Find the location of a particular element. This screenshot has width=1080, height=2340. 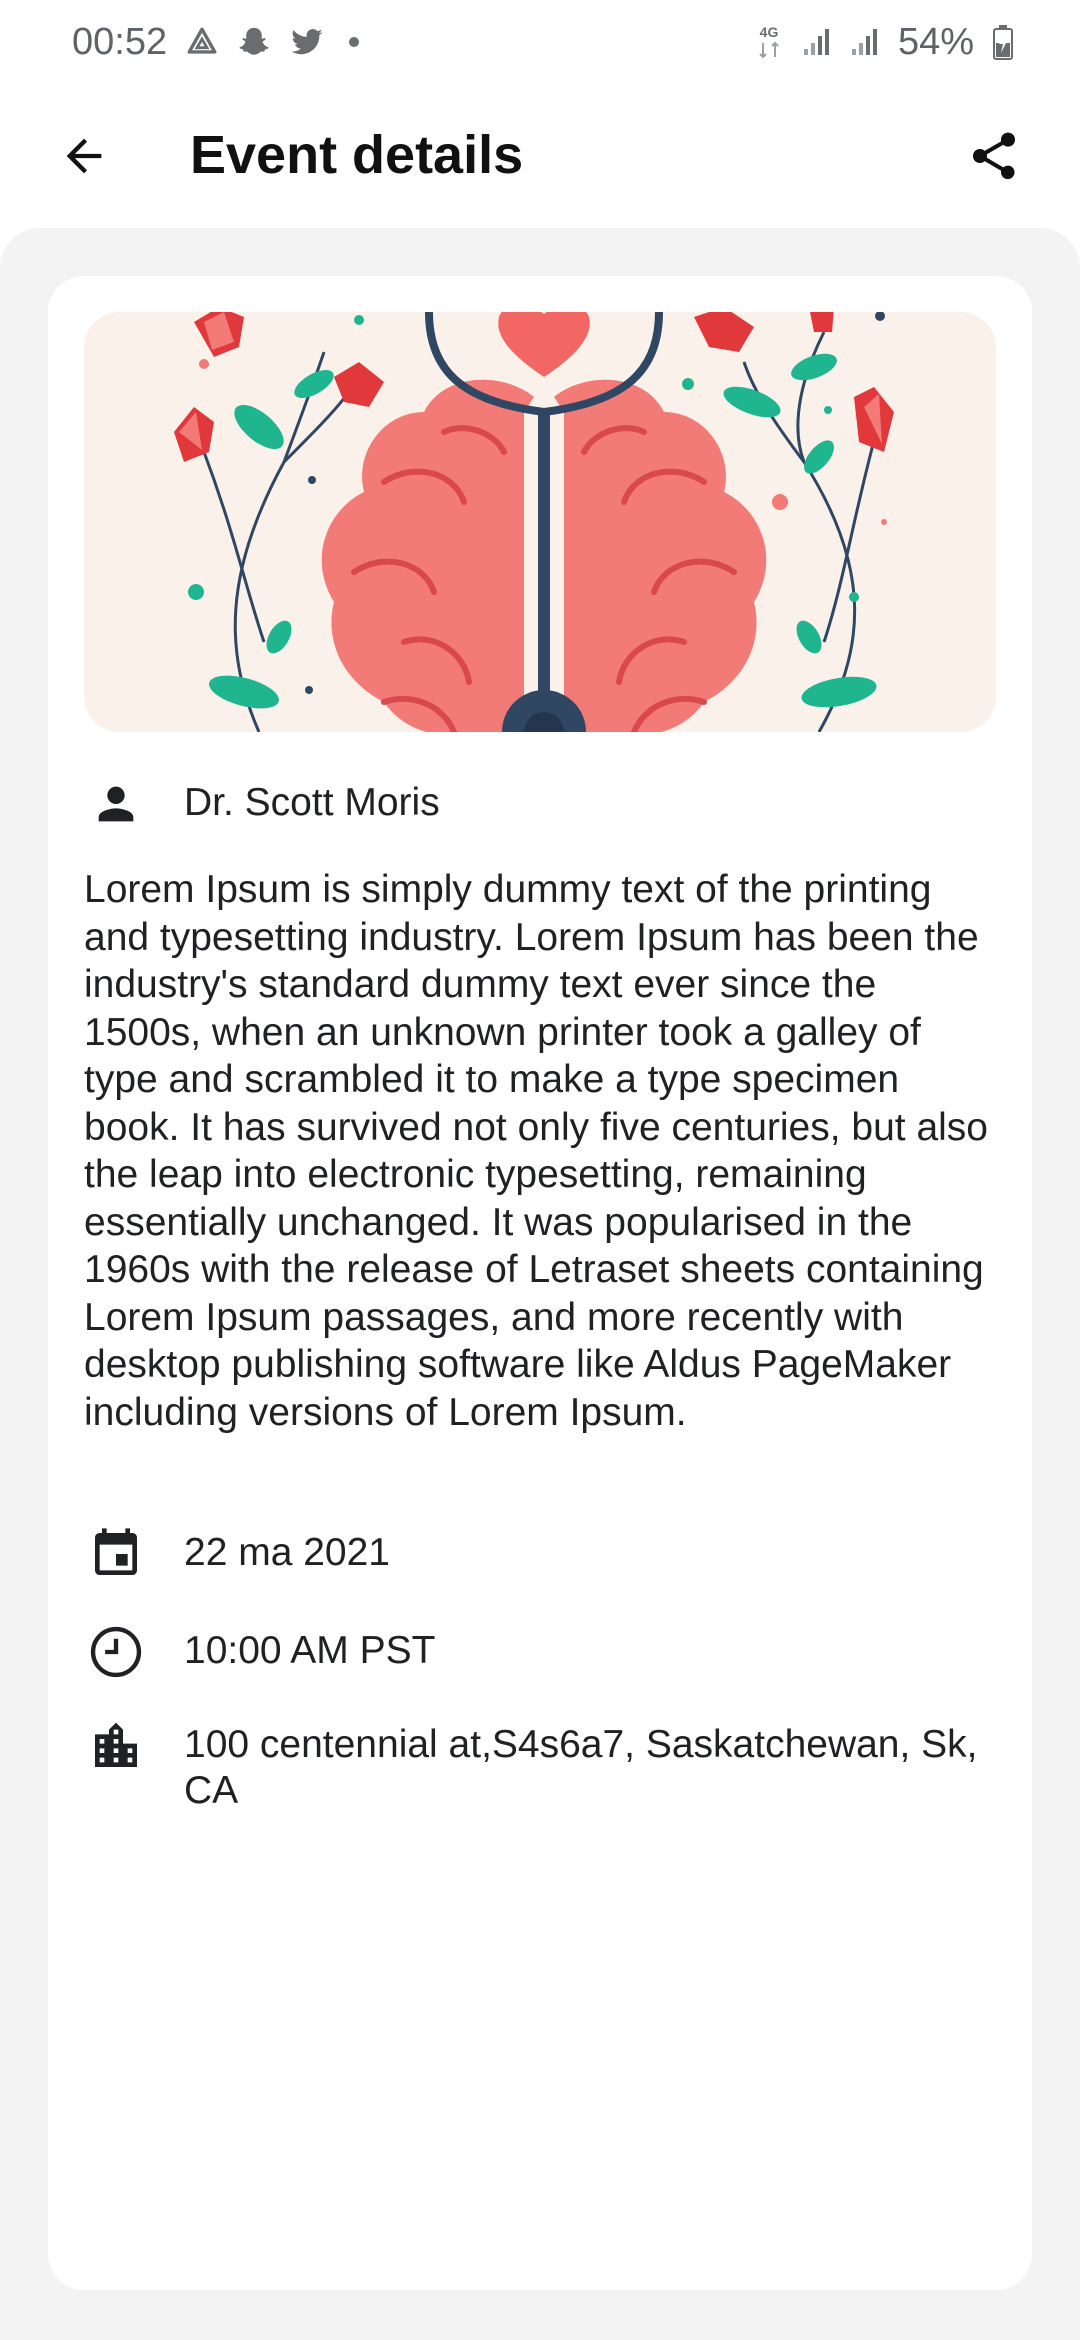

organizer-name: Dr. Scott Moris is located at coordinates (312, 802).